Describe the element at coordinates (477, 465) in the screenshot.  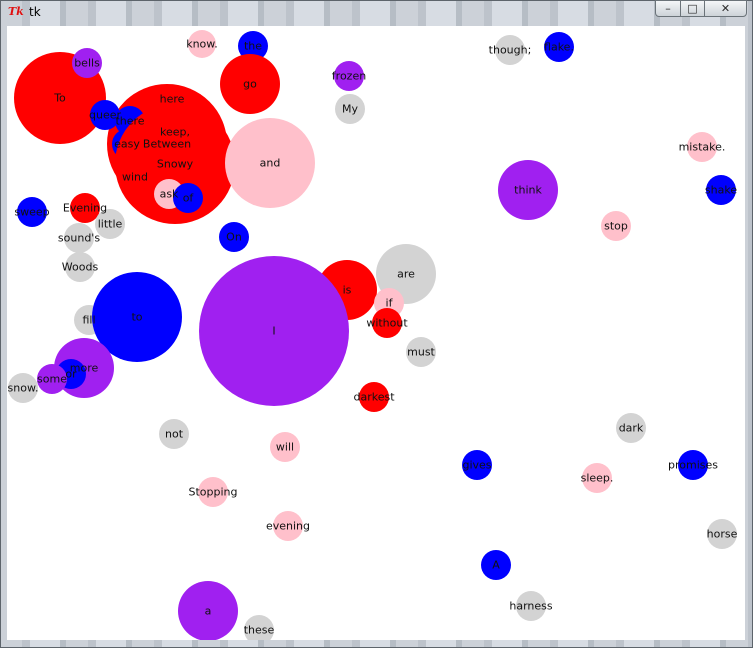
I see `bubble-label: gives` at that location.